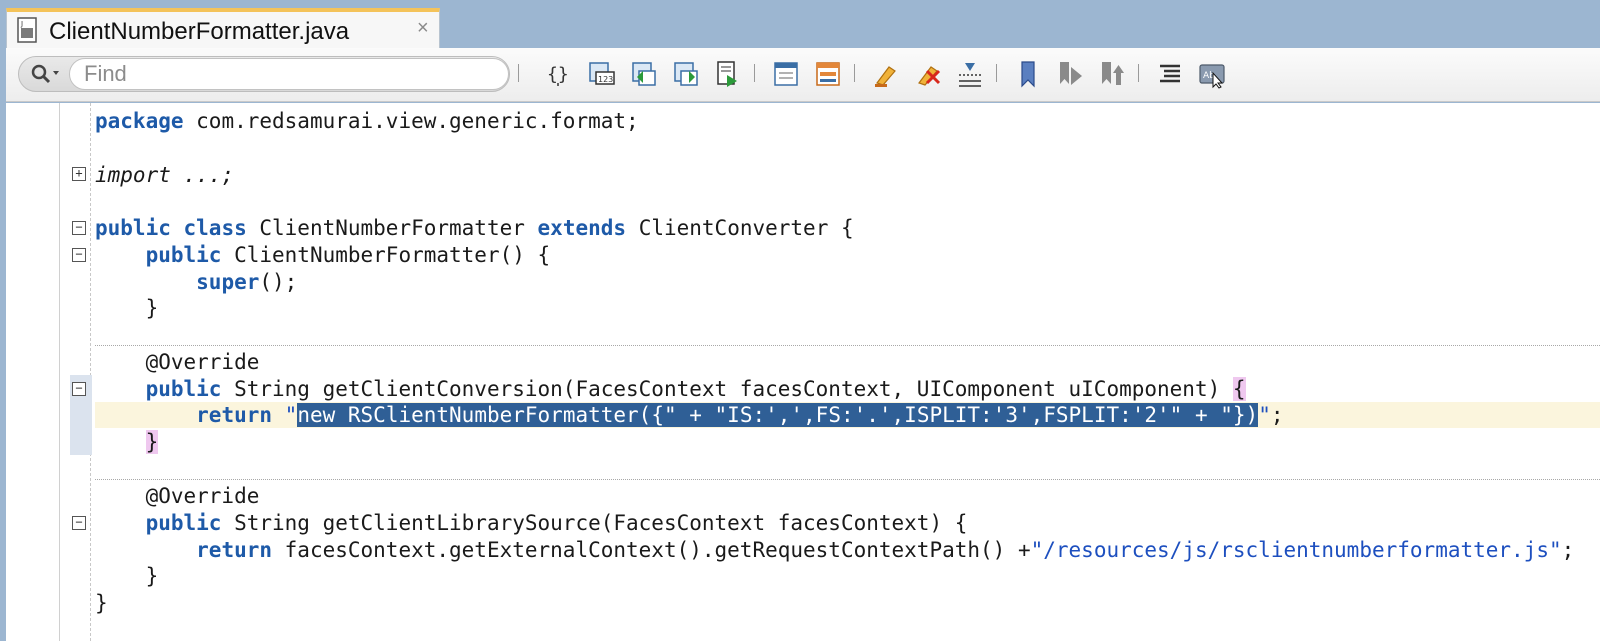  I want to click on select-block-icon: {}, so click(560, 74).